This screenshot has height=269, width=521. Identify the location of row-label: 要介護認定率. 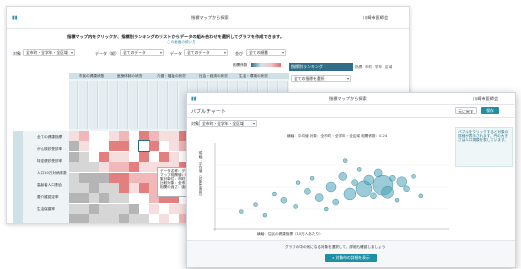
(48, 197).